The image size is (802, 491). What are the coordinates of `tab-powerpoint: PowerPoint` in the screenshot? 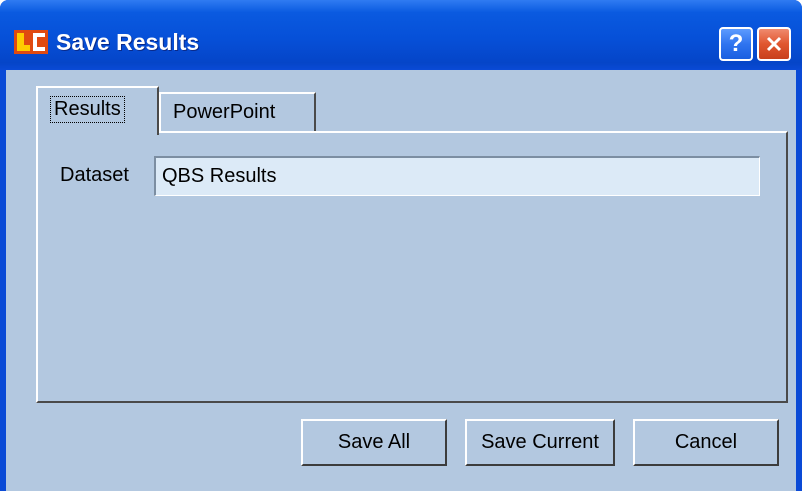 It's located at (237, 111).